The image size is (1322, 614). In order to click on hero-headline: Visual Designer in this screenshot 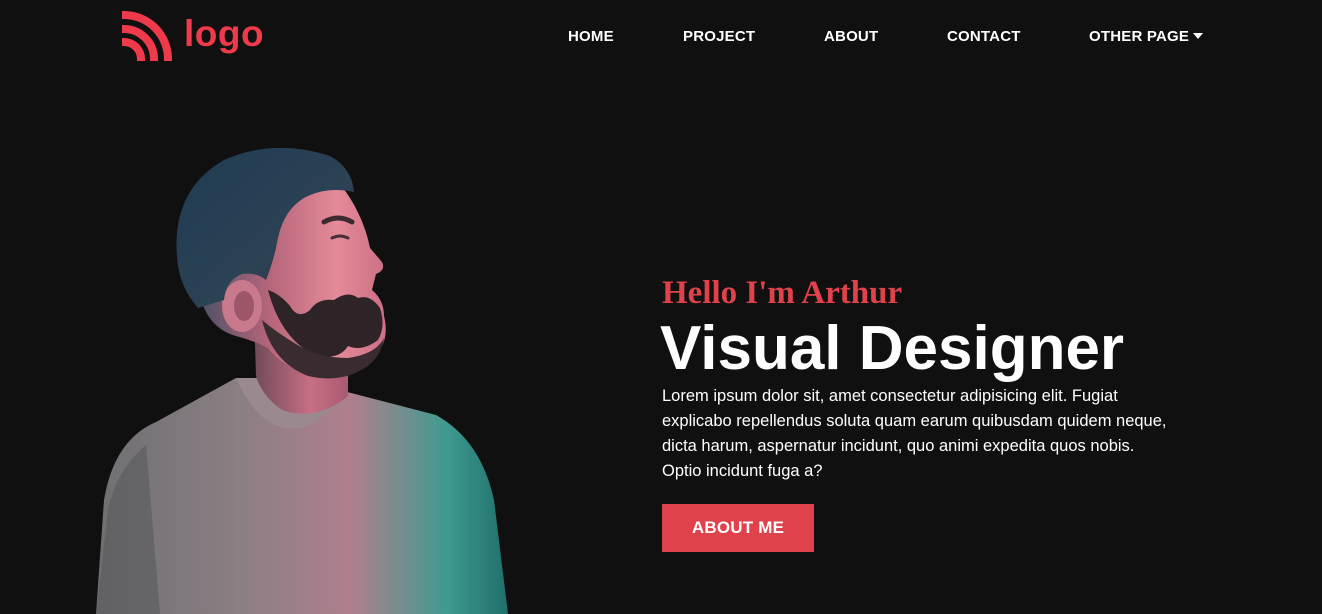, I will do `click(892, 348)`.